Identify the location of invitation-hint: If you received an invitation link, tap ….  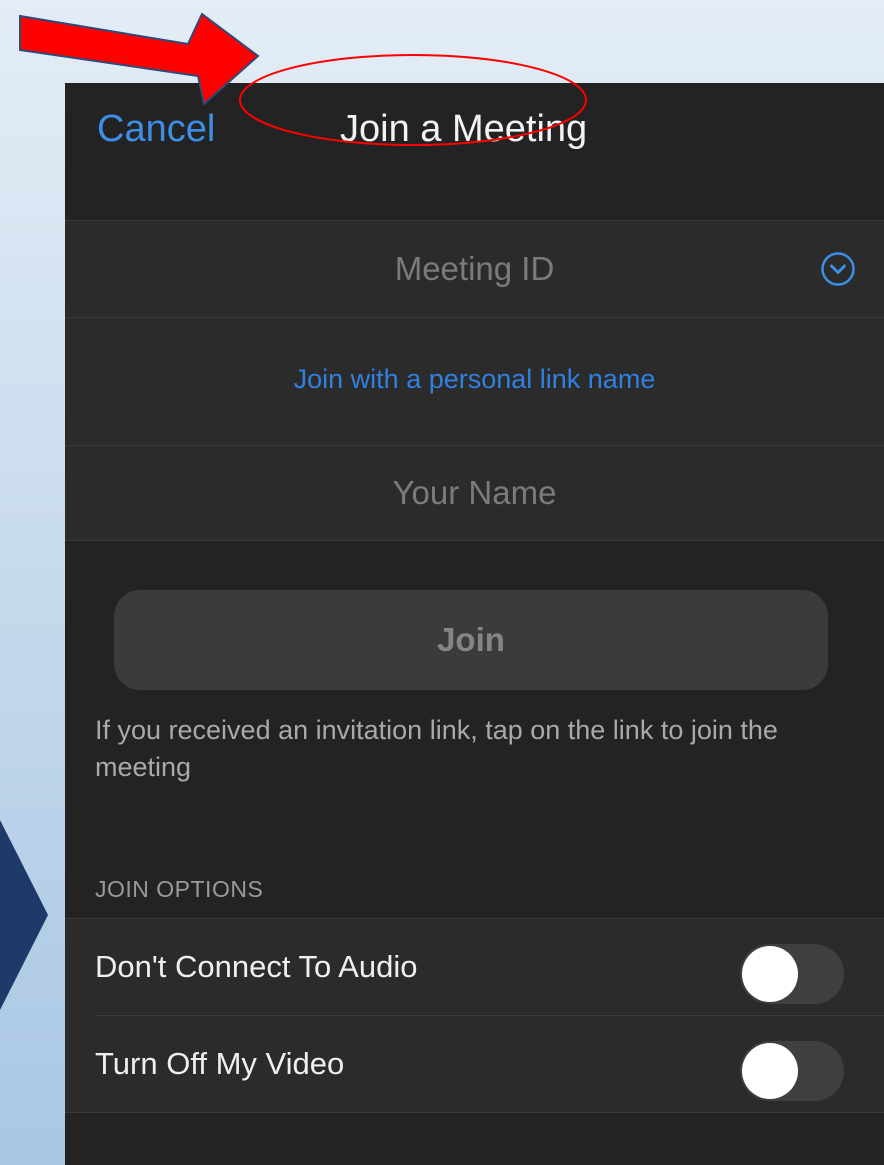
(436, 748).